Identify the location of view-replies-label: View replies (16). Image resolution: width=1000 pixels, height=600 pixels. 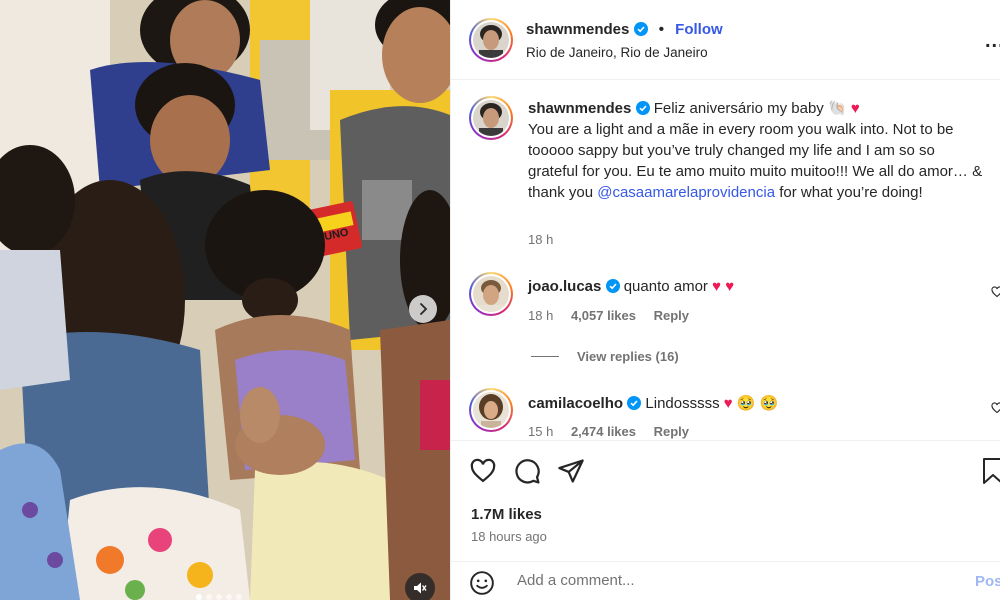
(628, 356).